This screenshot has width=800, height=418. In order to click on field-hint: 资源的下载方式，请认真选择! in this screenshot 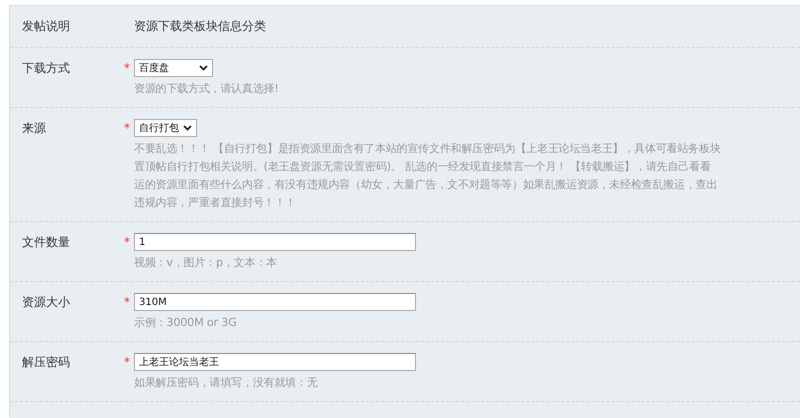, I will do `click(207, 89)`.